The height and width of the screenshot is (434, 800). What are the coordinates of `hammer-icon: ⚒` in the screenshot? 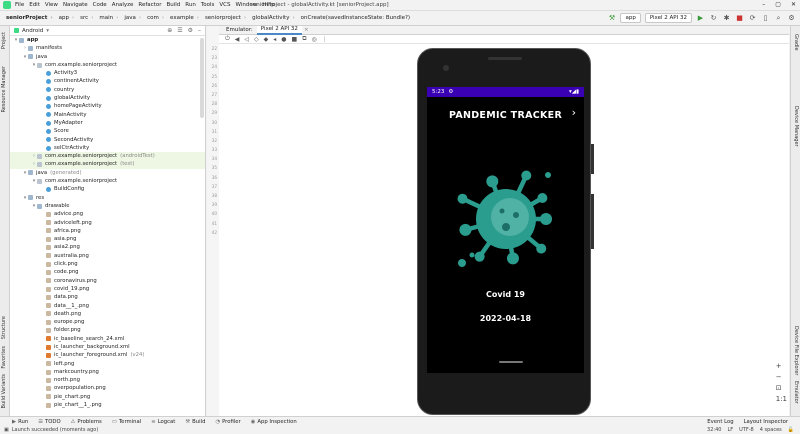 It's located at (611, 18).